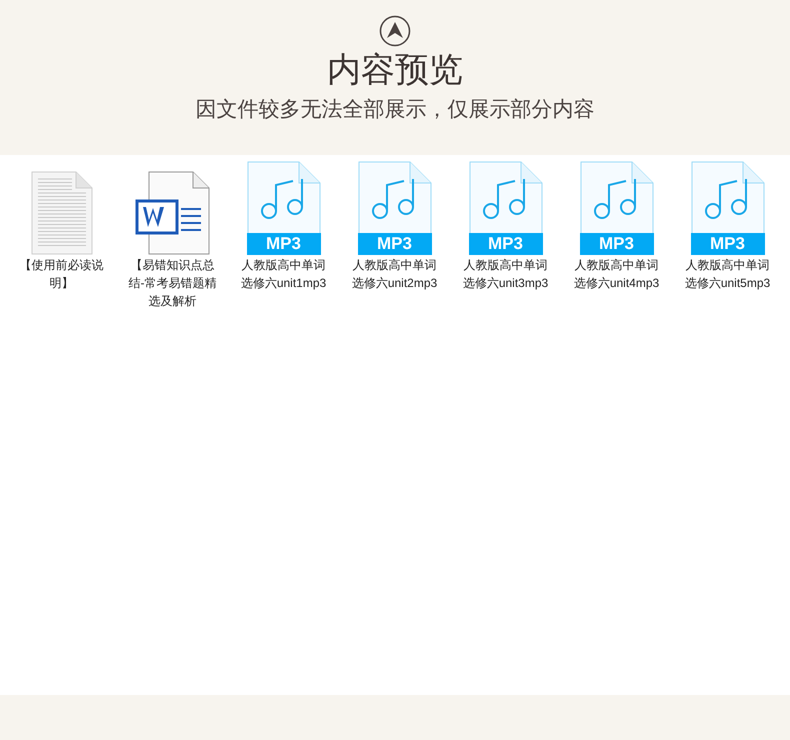  Describe the element at coordinates (728, 274) in the screenshot. I see `file-name: 人教版高中单词选修六unit5mp3` at that location.